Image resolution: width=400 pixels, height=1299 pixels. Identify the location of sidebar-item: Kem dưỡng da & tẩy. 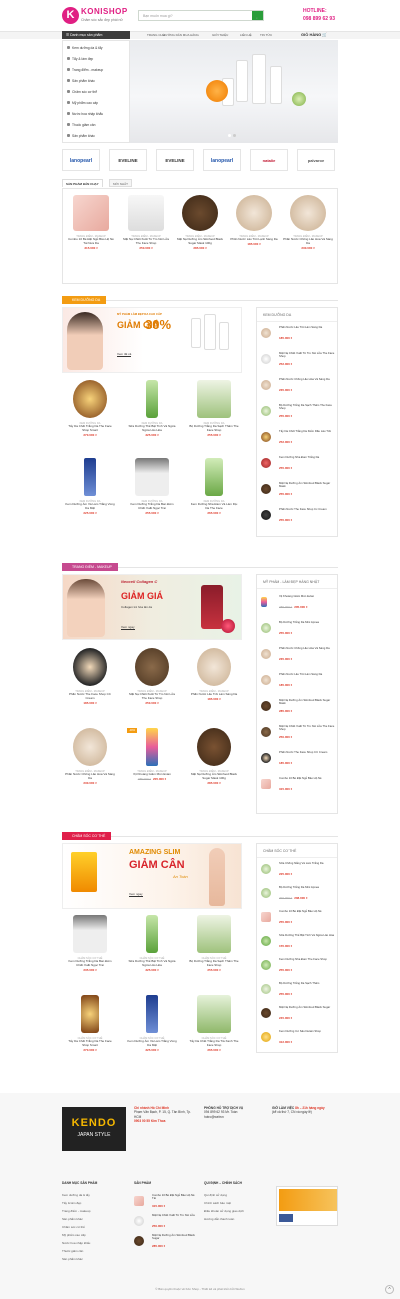
(85, 48).